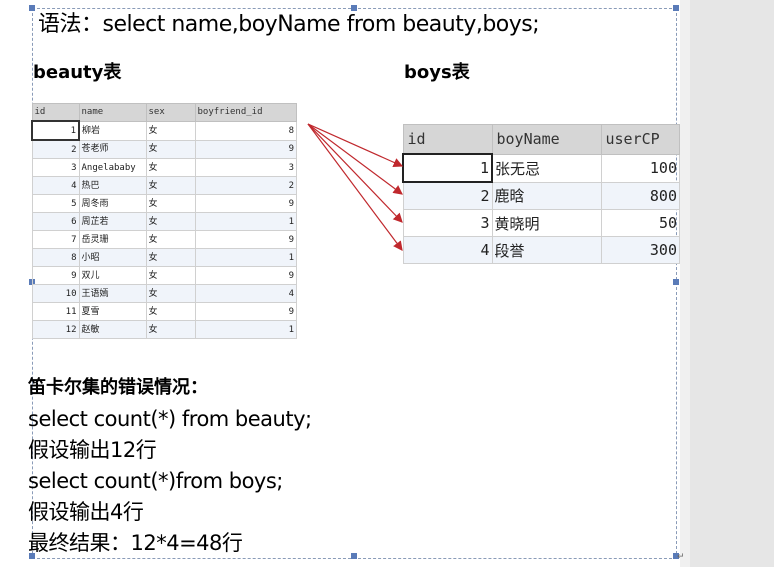  I want to click on editor-background, so click(732, 283).